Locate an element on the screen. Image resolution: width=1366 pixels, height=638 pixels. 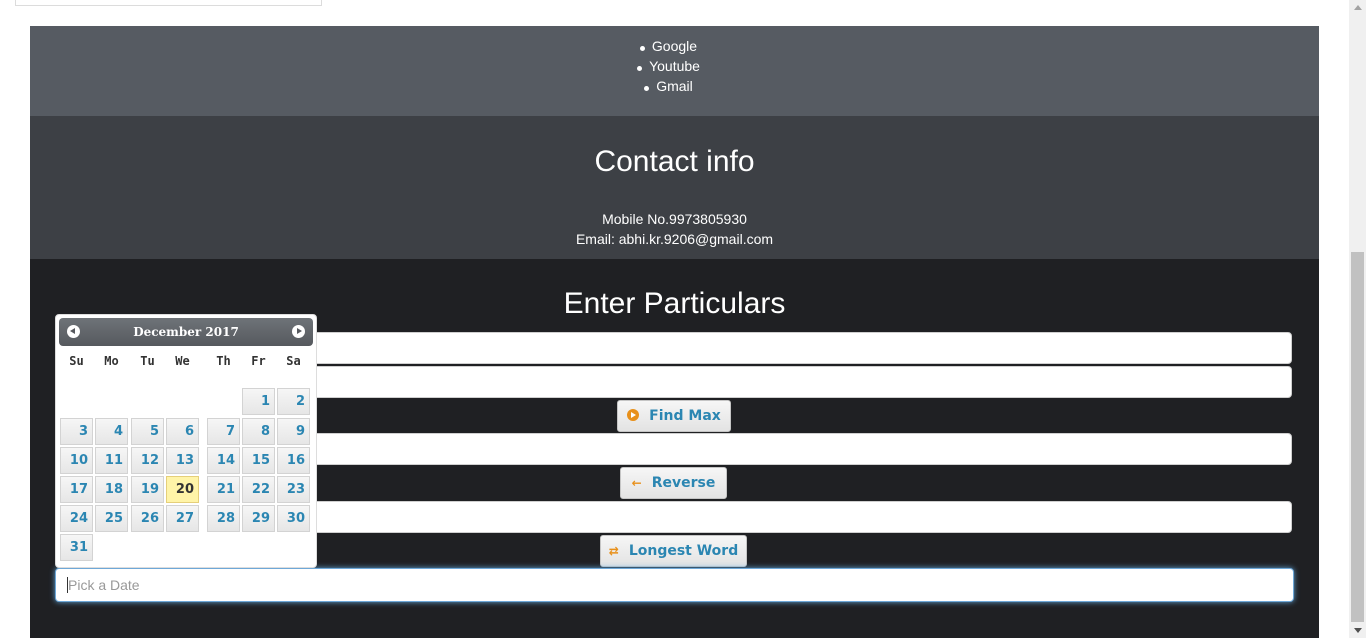
find-max-label: Find Max is located at coordinates (685, 416).